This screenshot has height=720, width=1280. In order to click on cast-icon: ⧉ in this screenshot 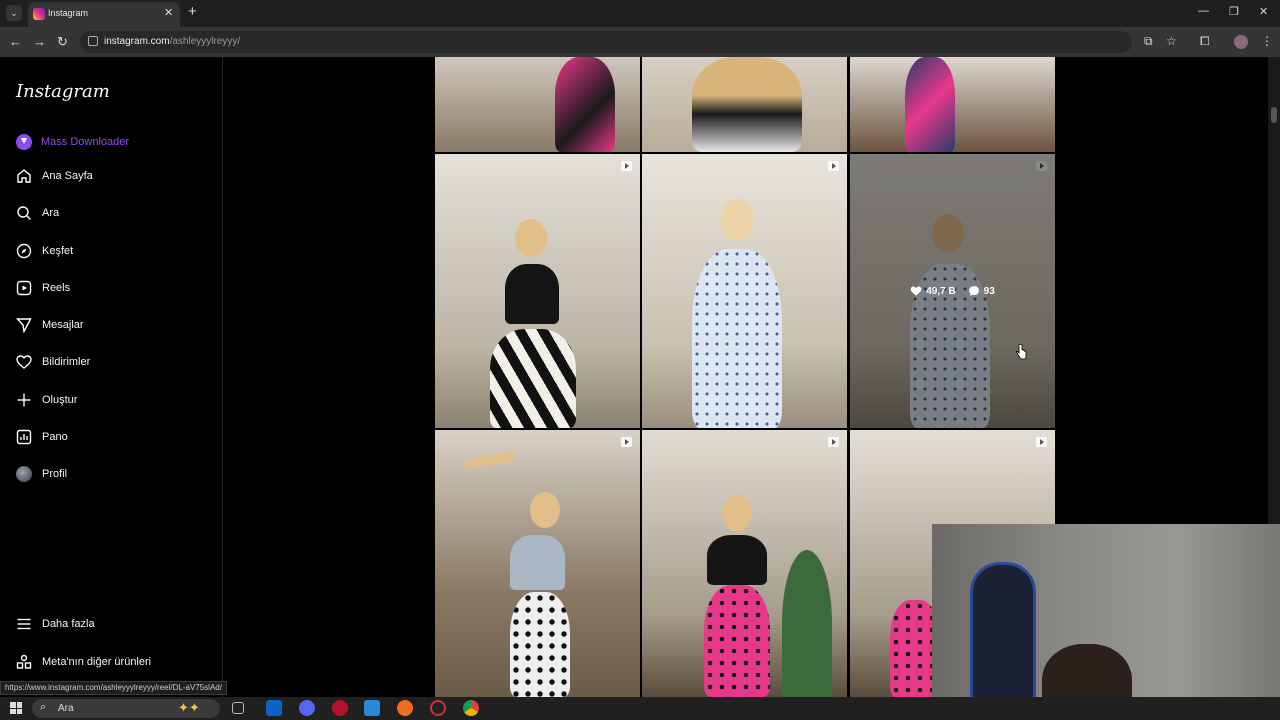, I will do `click(1148, 41)`.